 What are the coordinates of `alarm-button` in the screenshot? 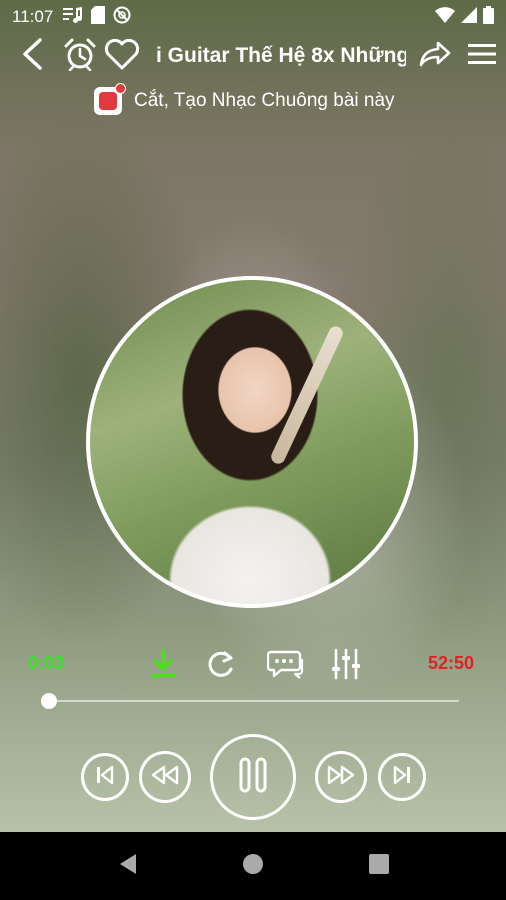 It's located at (80, 56).